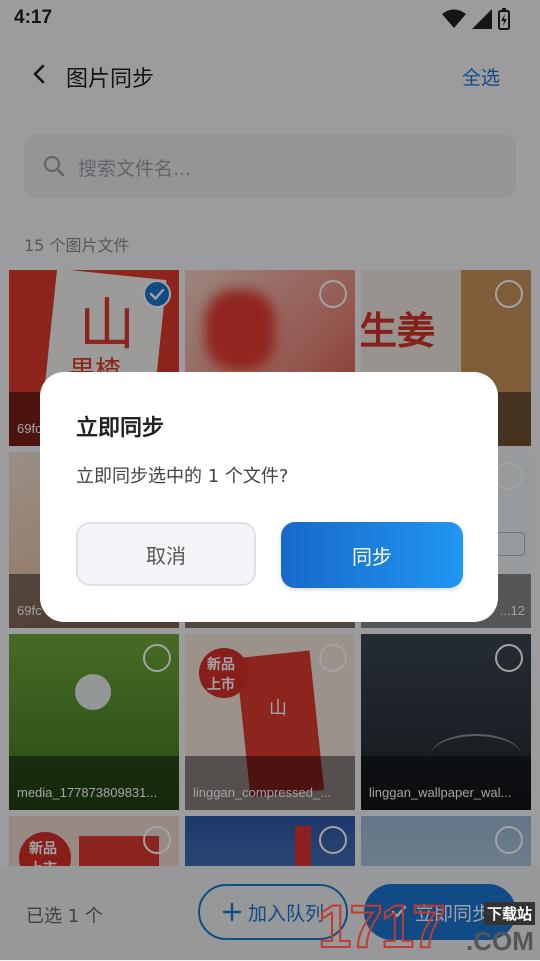 The image size is (540, 961). I want to click on watermark-suffix: .COM, so click(500, 941).